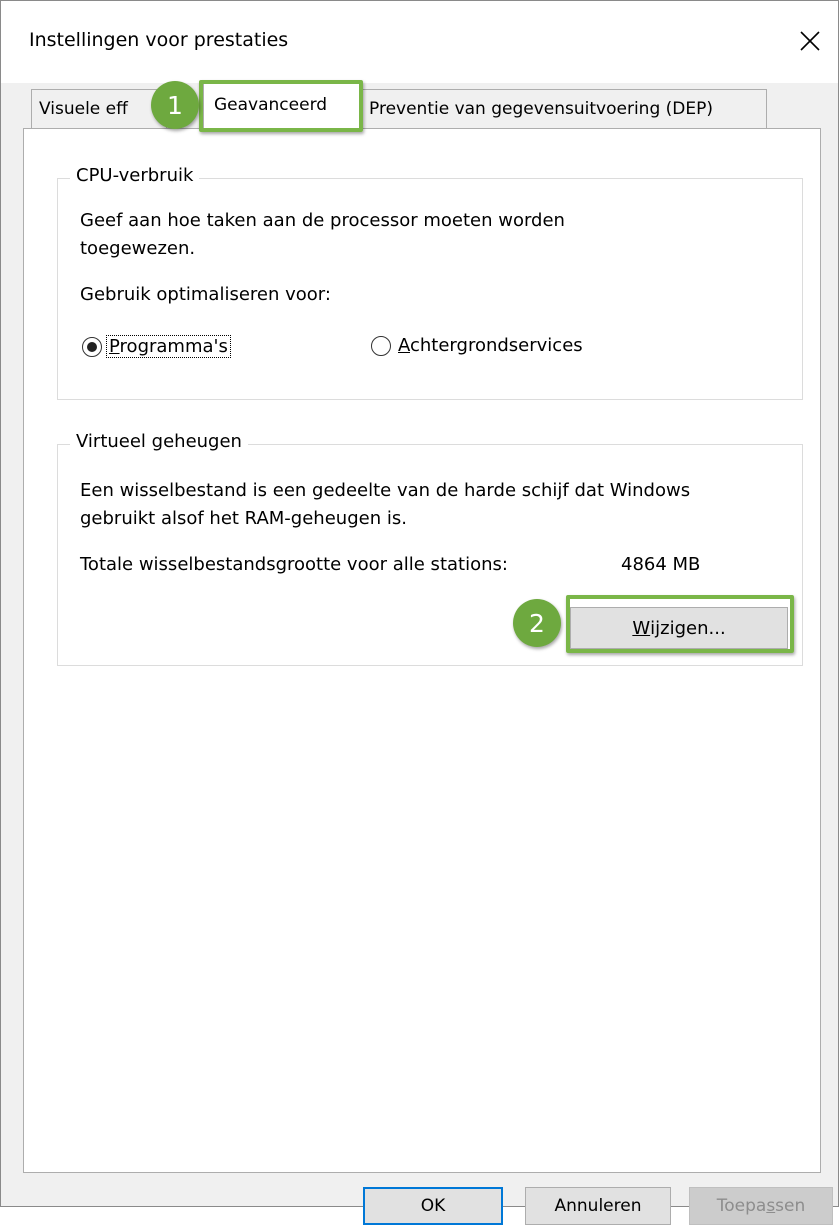 This screenshot has width=839, height=1225. I want to click on step1-number: 1, so click(175, 105).